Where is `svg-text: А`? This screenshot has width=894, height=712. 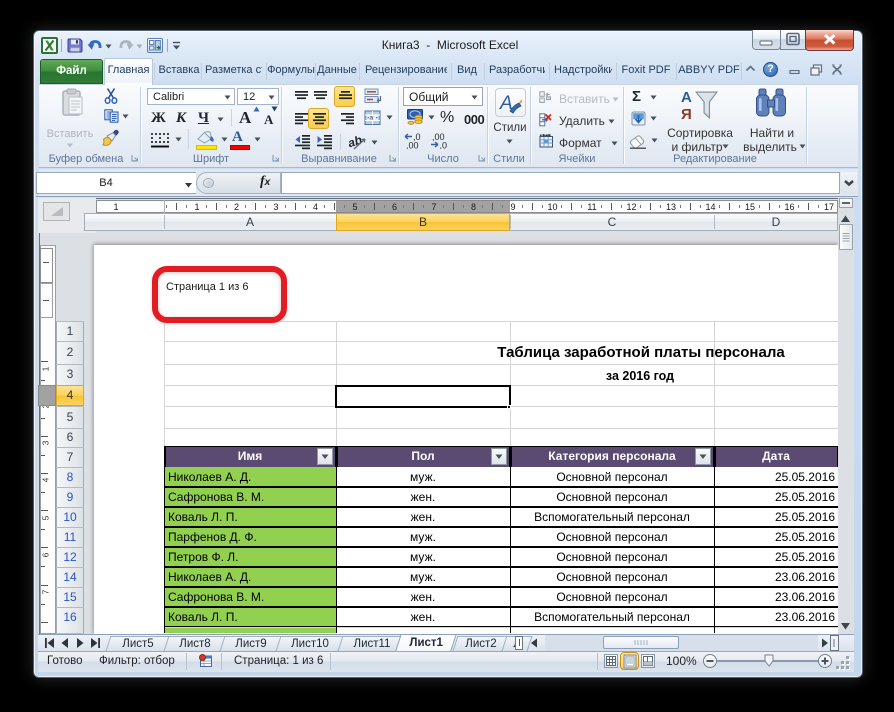 svg-text: А is located at coordinates (686, 97).